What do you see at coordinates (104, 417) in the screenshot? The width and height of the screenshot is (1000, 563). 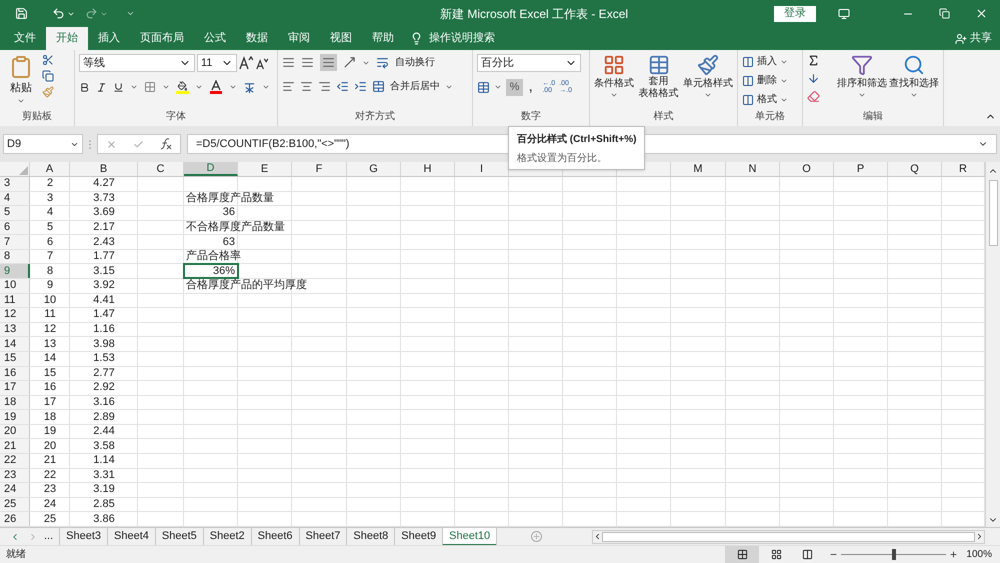 I see `table-cell: 2.89` at bounding box center [104, 417].